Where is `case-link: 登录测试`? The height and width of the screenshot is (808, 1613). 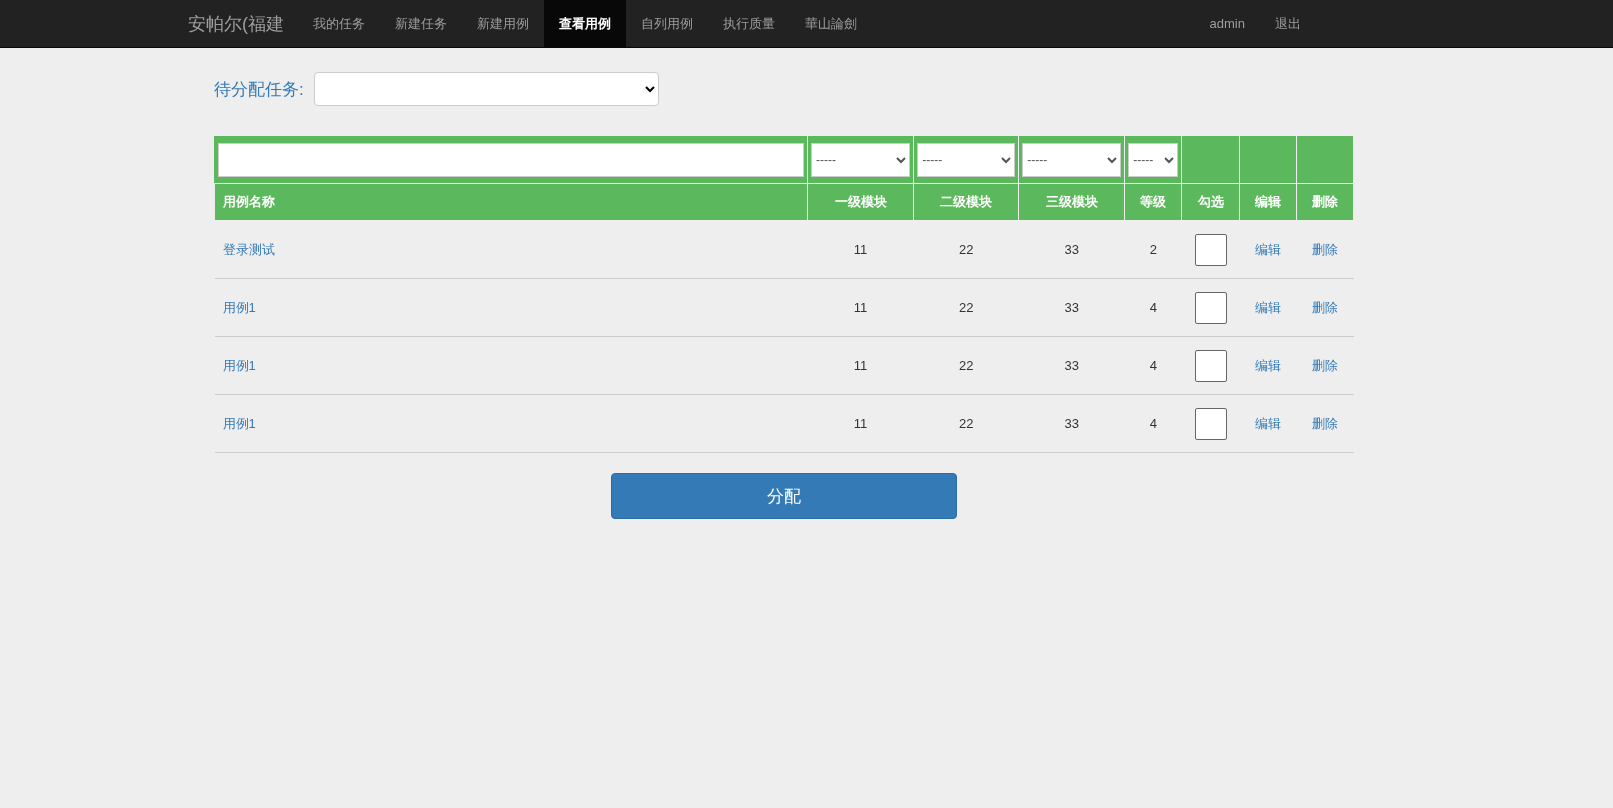 case-link: 登录测试 is located at coordinates (248, 249).